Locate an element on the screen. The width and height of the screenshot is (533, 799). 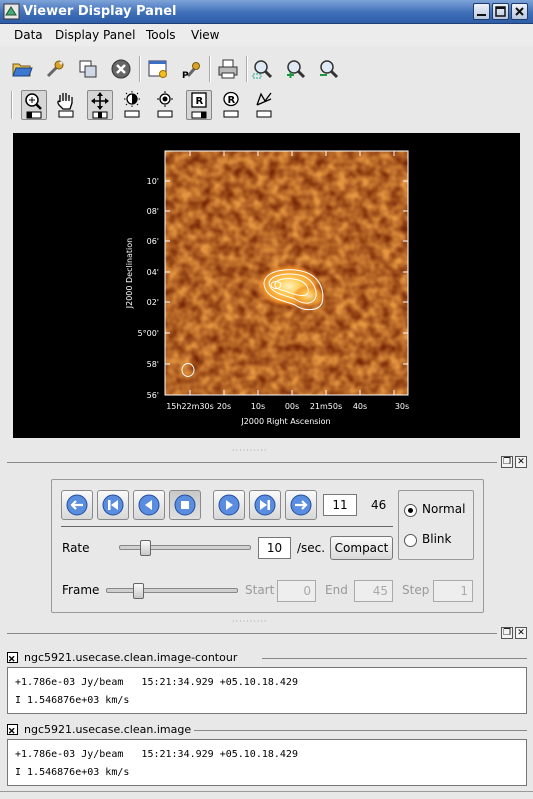
copy-panel-button is located at coordinates (88, 69).